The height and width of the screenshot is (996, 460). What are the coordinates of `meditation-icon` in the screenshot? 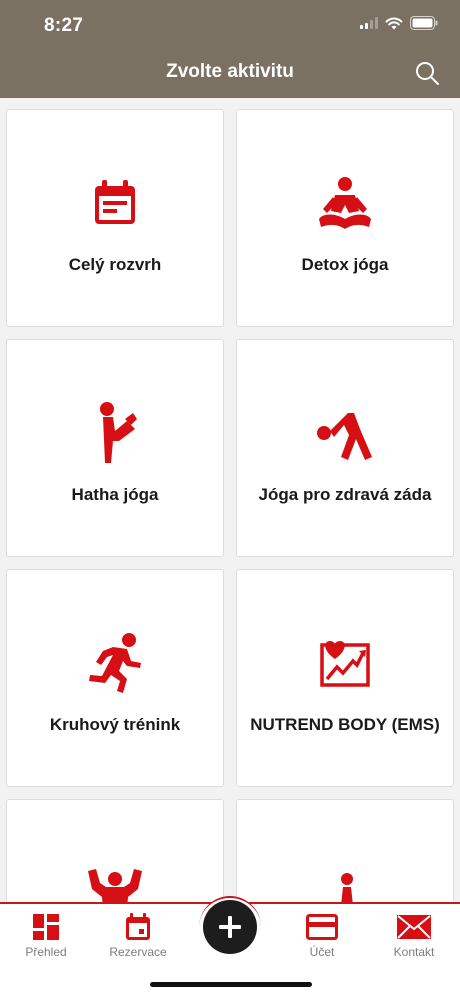 It's located at (345, 203).